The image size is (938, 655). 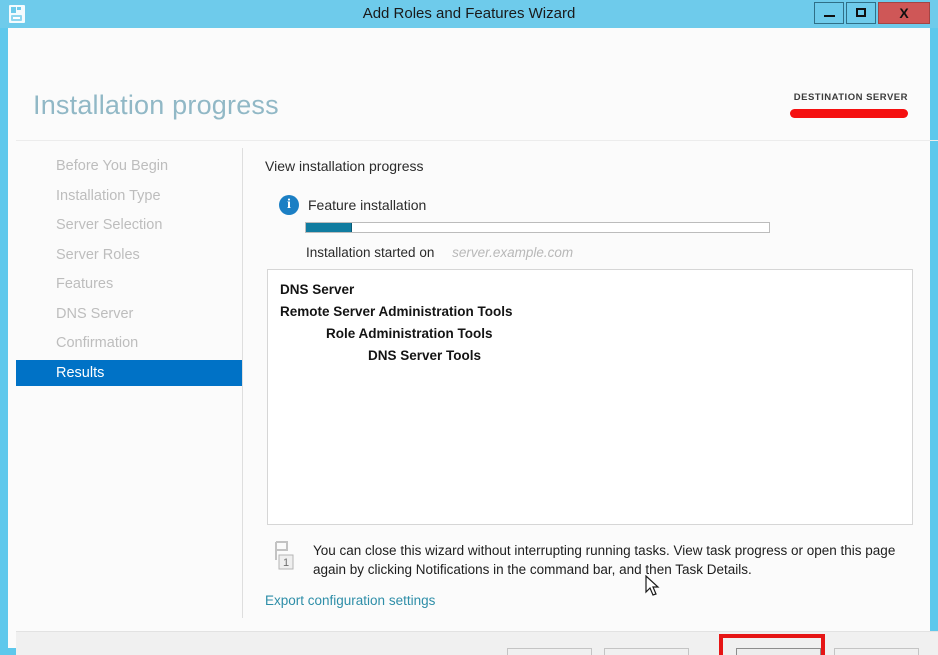 What do you see at coordinates (396, 311) in the screenshot?
I see `list-item: Remote Server Administration Tools` at bounding box center [396, 311].